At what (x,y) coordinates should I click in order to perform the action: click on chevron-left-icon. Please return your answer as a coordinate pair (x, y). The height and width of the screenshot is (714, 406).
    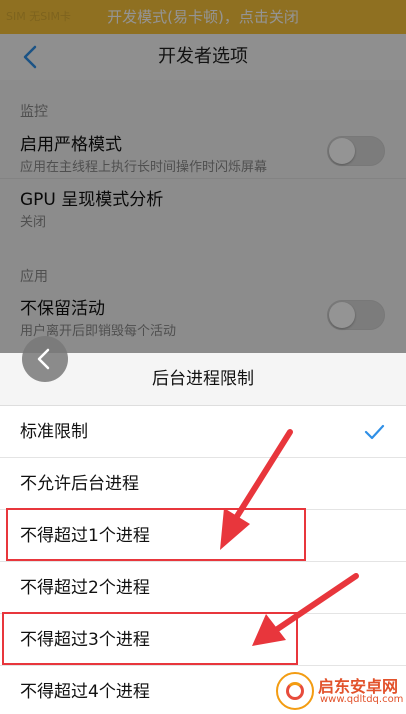
    Looking at the image, I should click on (43, 359).